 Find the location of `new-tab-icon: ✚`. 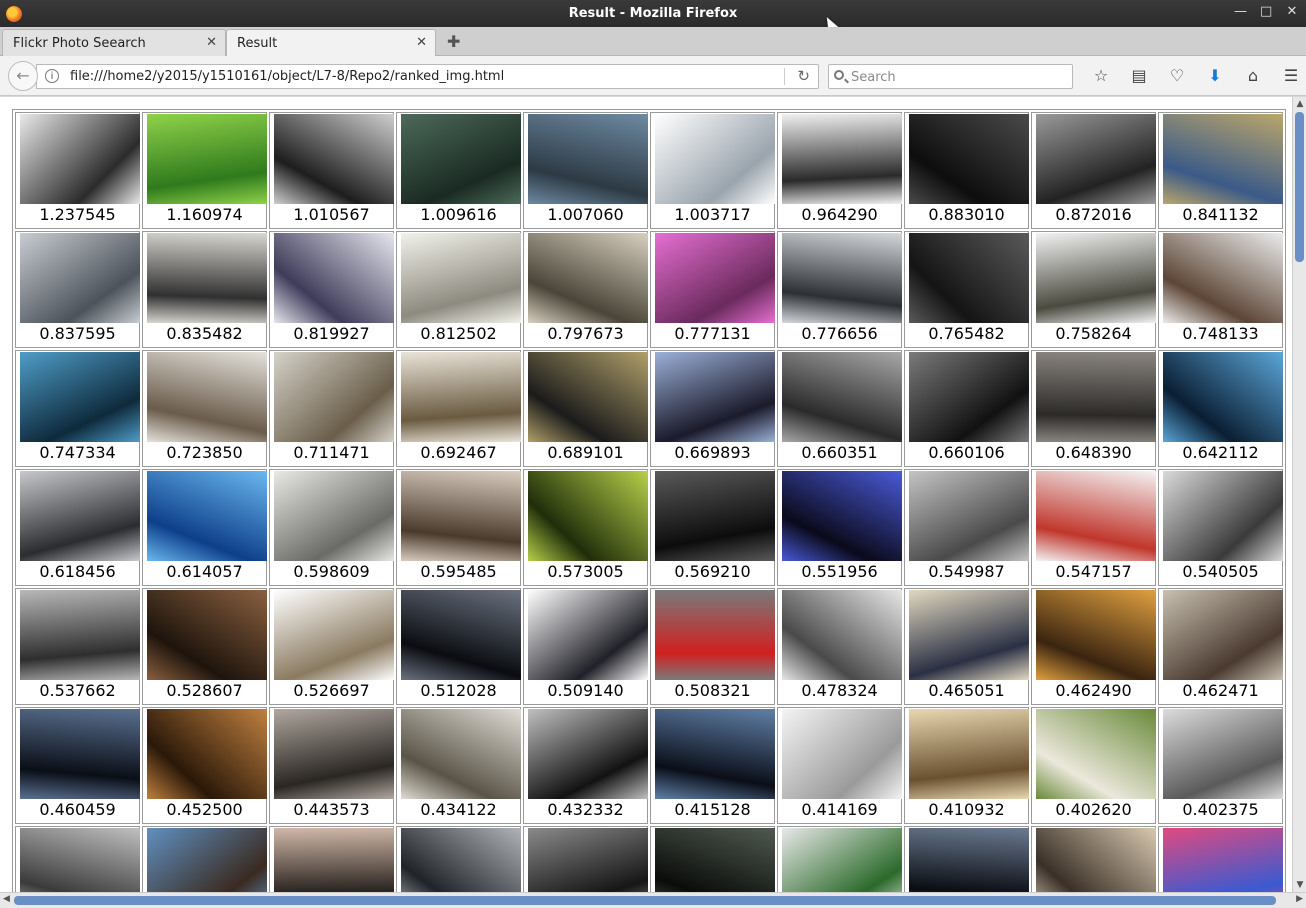

new-tab-icon: ✚ is located at coordinates (453, 41).